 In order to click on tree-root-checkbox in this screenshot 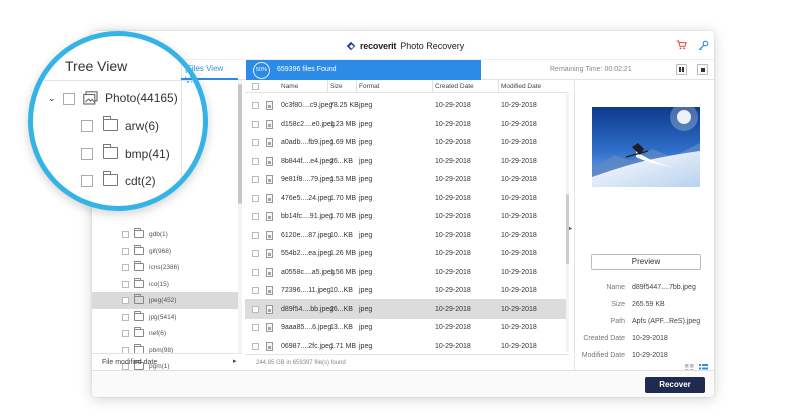, I will do `click(69, 99)`.